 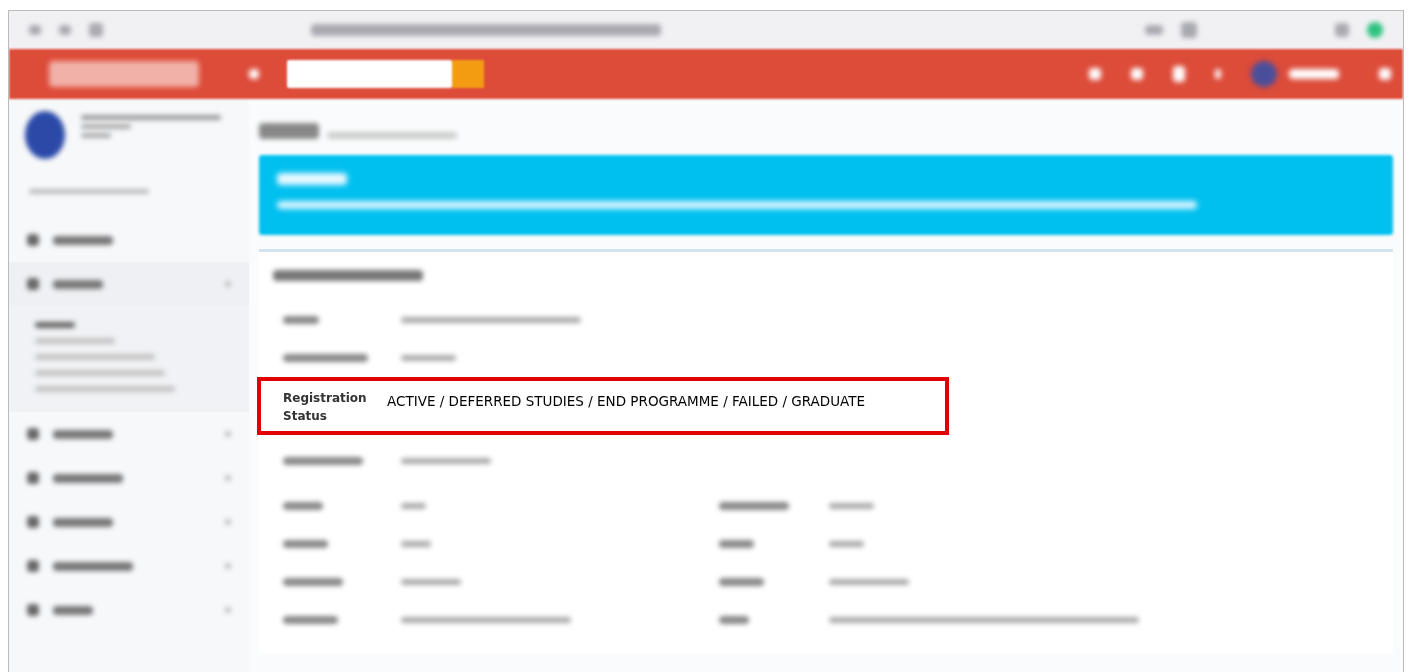 What do you see at coordinates (369, 74) in the screenshot?
I see `search-field` at bounding box center [369, 74].